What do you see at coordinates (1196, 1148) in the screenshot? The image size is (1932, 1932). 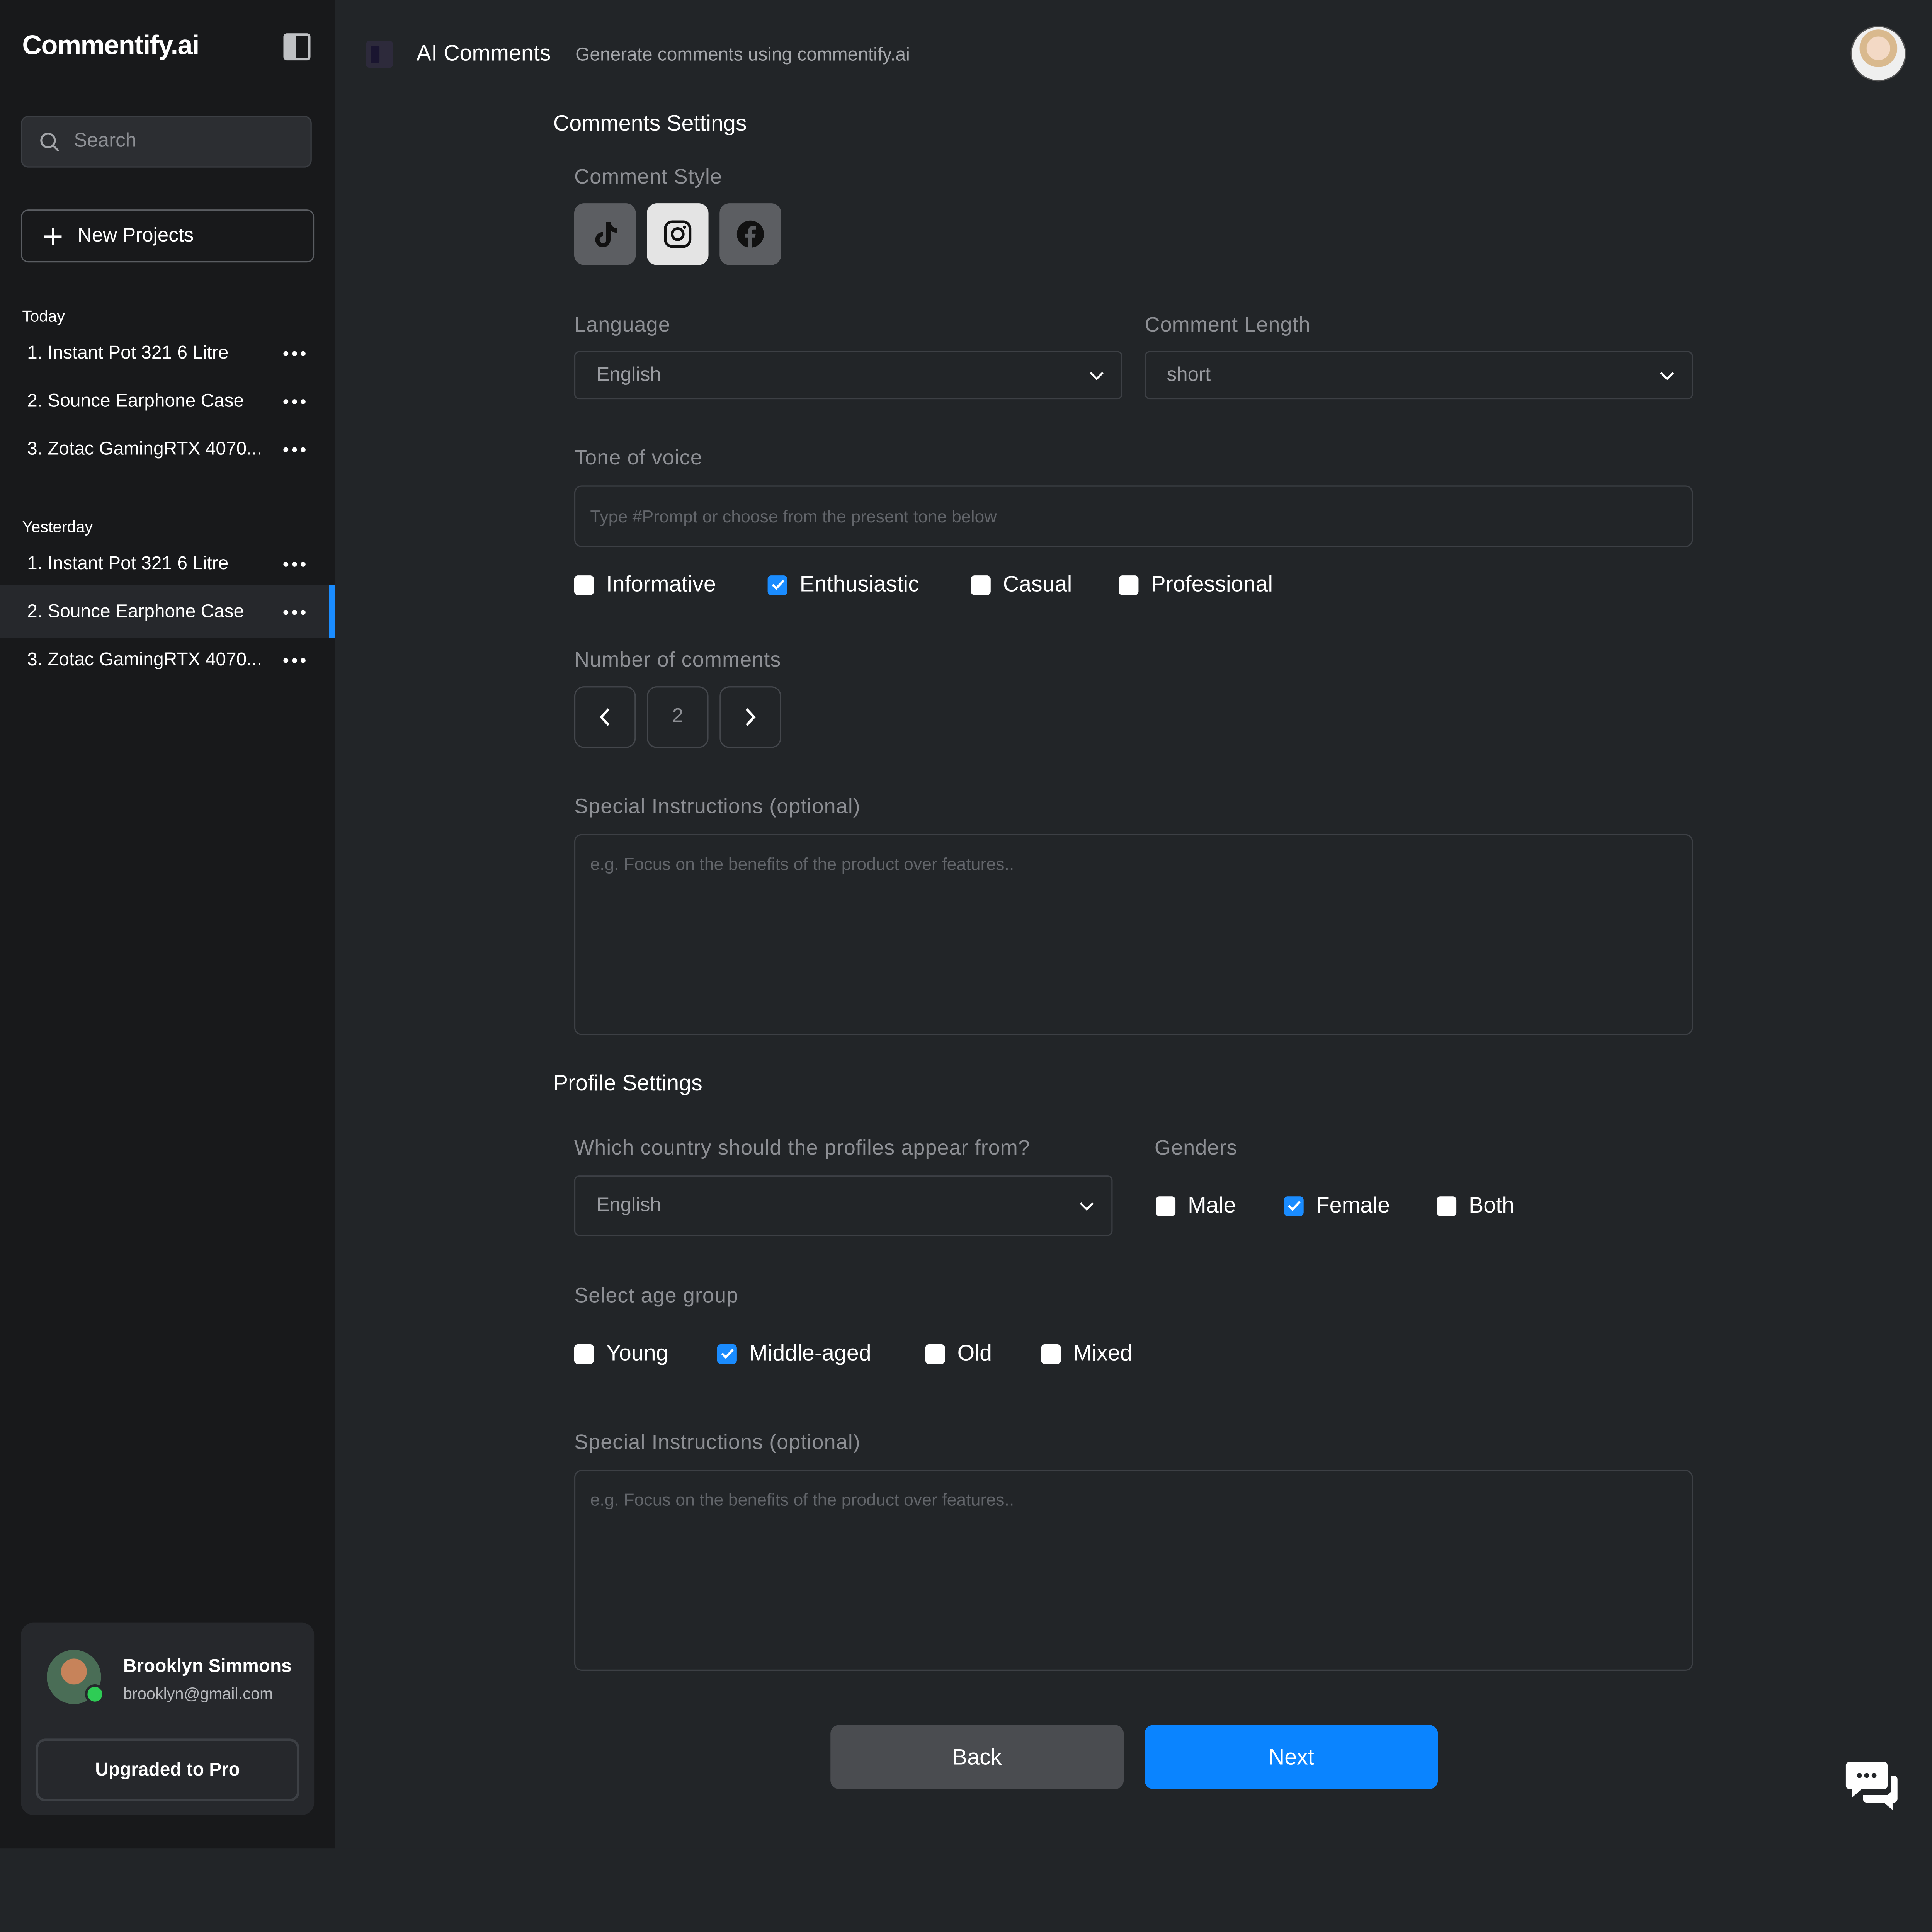 I see `genders-label: Genders` at bounding box center [1196, 1148].